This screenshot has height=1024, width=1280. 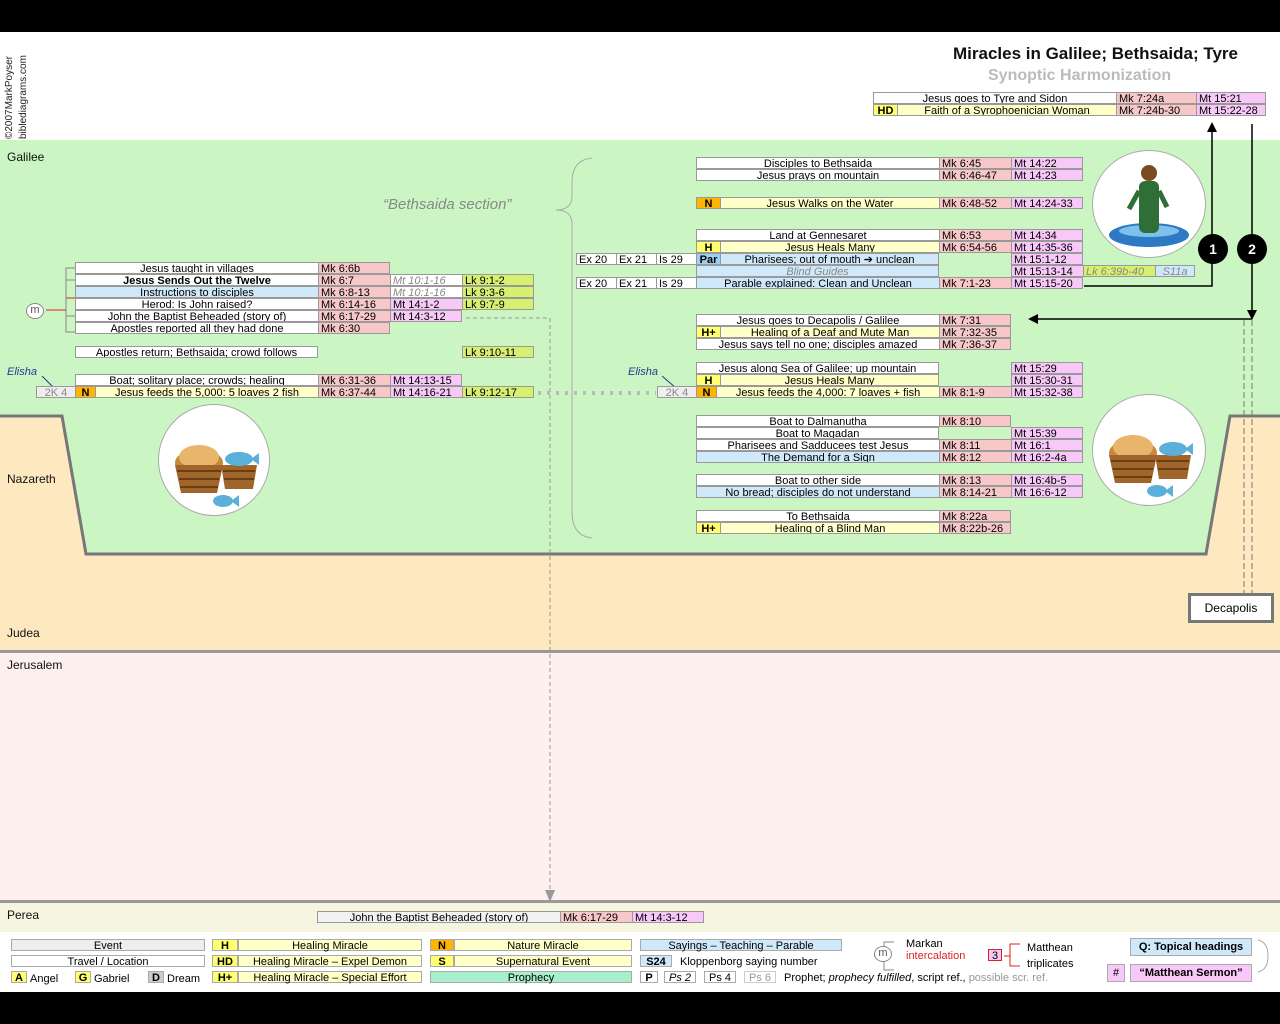 What do you see at coordinates (596, 917) in the screenshot?
I see `perea-beheaded-mark: Mk 6:17-29` at bounding box center [596, 917].